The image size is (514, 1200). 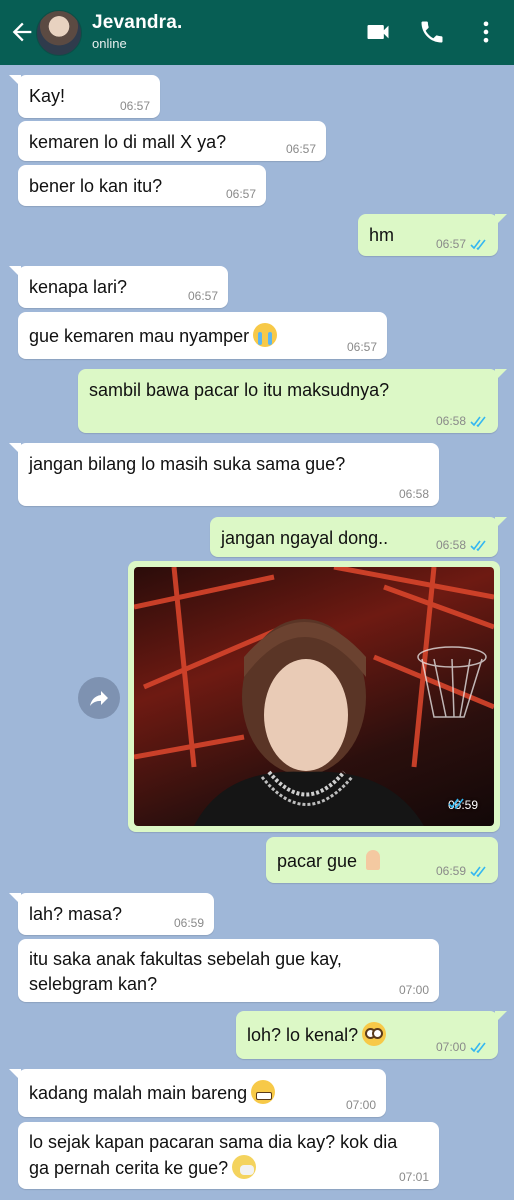 What do you see at coordinates (486, 32) in the screenshot?
I see `more-options-icon` at bounding box center [486, 32].